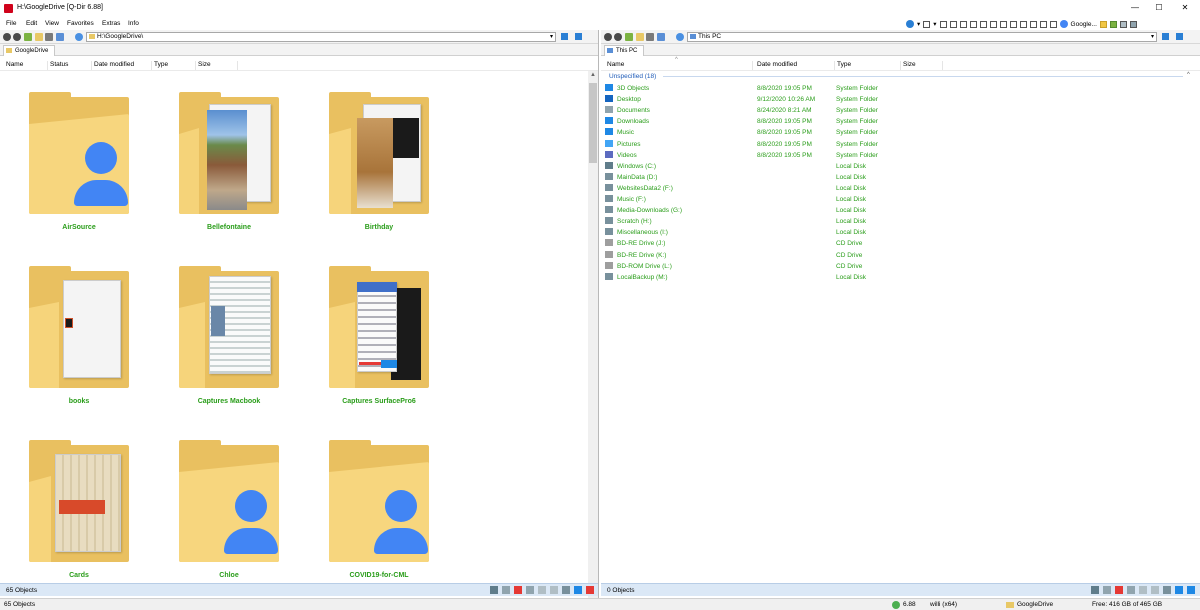 The width and height of the screenshot is (1200, 610). Describe the element at coordinates (895, 188) in the screenshot. I see `list-item: WebsitesData2 (F:) Local Disk` at that location.